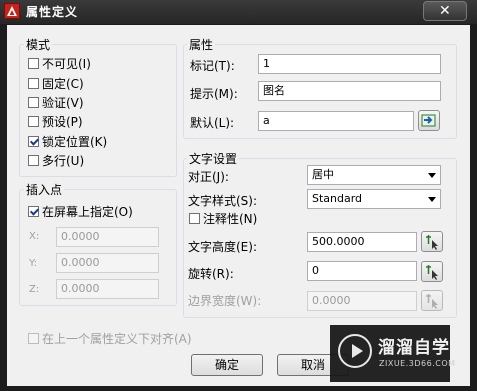  What do you see at coordinates (63, 103) in the screenshot?
I see `verify-label: 验证(V)` at bounding box center [63, 103].